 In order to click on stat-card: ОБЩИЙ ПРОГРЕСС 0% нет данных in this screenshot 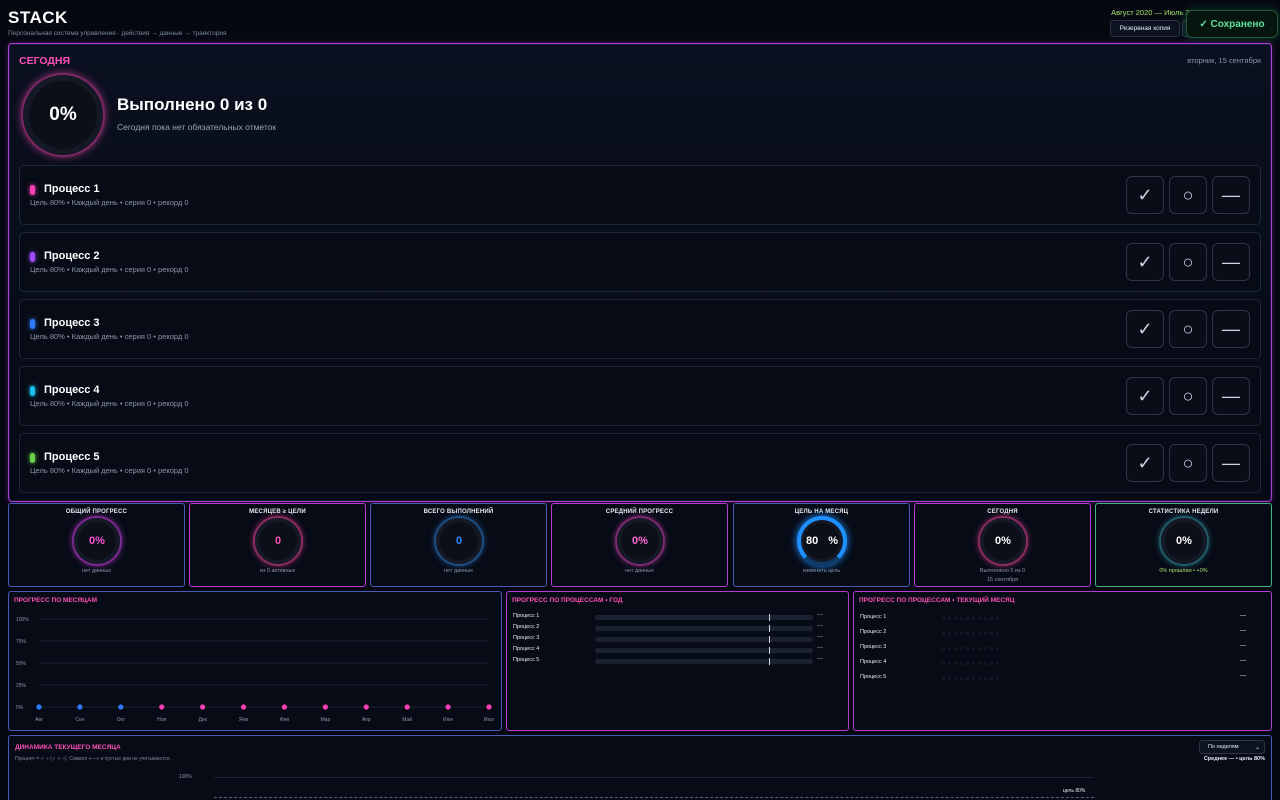, I will do `click(96, 545)`.